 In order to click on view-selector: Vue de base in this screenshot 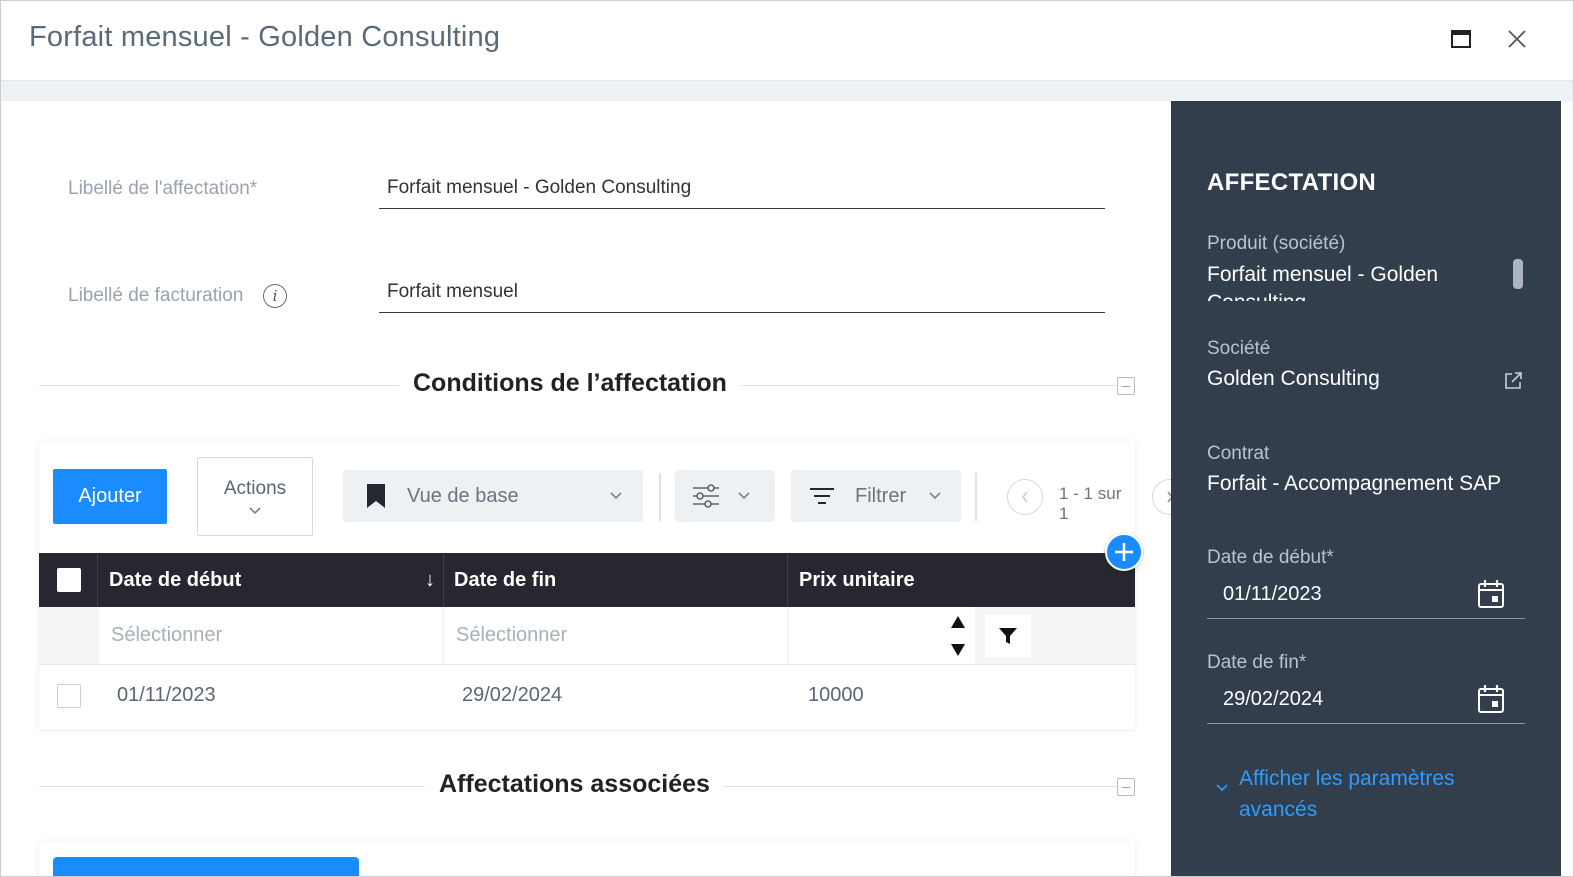, I will do `click(493, 496)`.